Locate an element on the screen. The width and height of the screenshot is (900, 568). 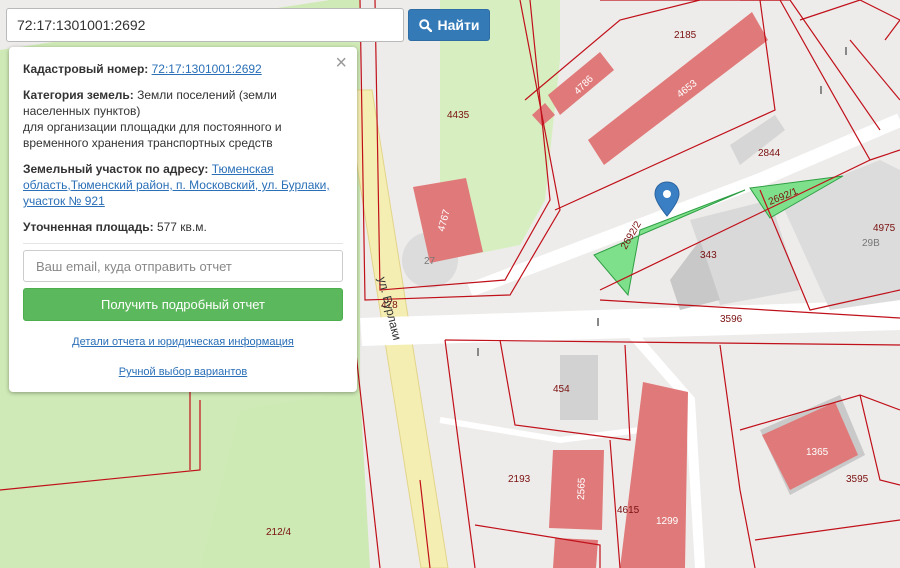
parcel-label: 4975 is located at coordinates (884, 228).